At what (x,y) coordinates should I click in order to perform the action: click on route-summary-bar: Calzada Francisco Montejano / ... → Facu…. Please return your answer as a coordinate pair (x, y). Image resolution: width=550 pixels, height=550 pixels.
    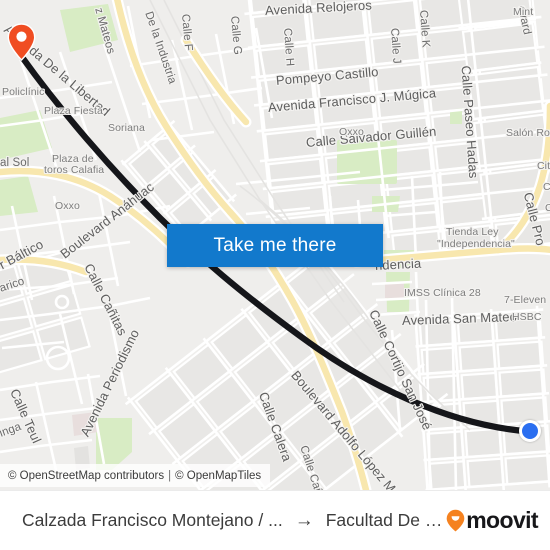
    Looking at the image, I should click on (275, 520).